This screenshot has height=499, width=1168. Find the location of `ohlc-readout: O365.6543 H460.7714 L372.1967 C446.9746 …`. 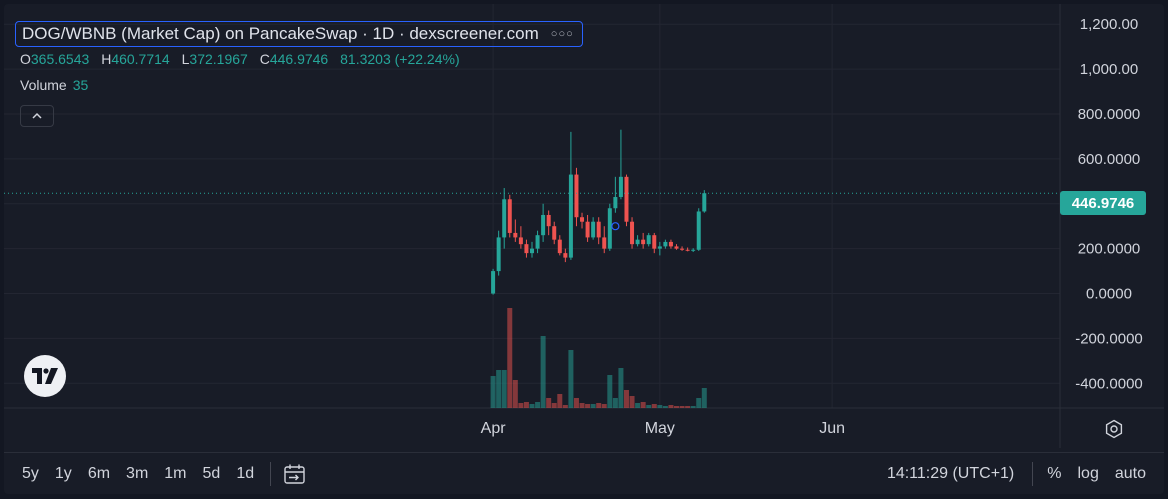

ohlc-readout: O365.6543 H460.7714 L372.1967 C446.9746 … is located at coordinates (244, 59).